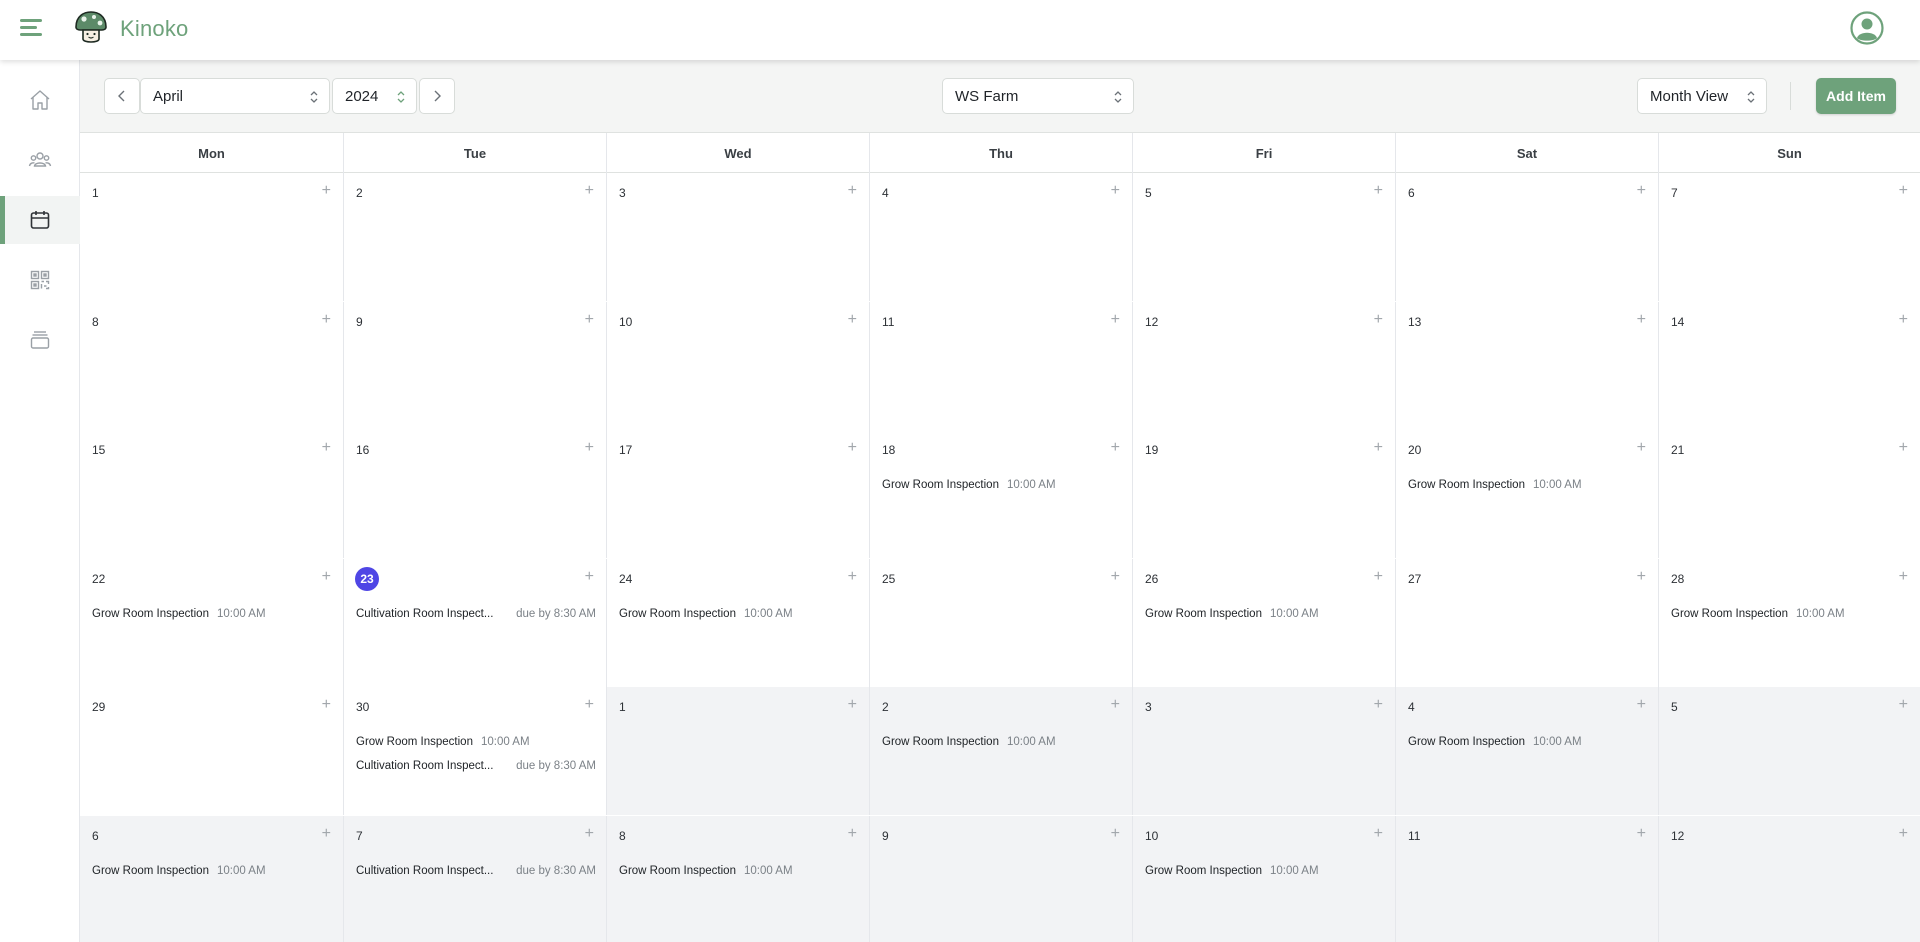  Describe the element at coordinates (1789, 494) in the screenshot. I see `day-cell: 21 +` at that location.